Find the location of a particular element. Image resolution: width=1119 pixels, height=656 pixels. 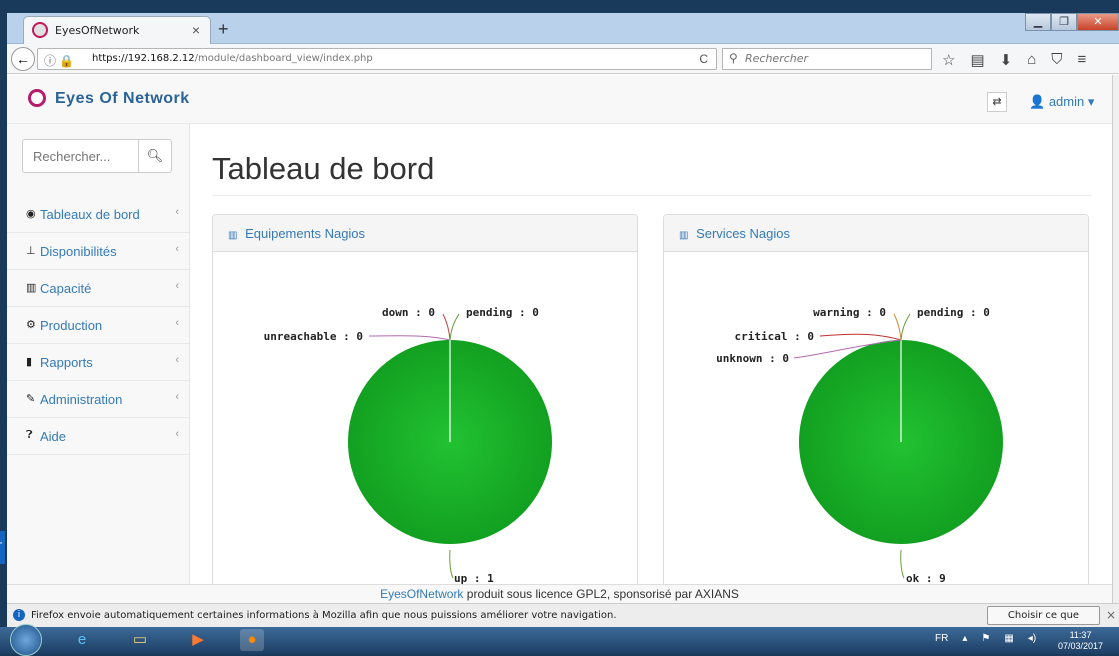

user-menu: 👤 admin ▾ is located at coordinates (1061, 102).